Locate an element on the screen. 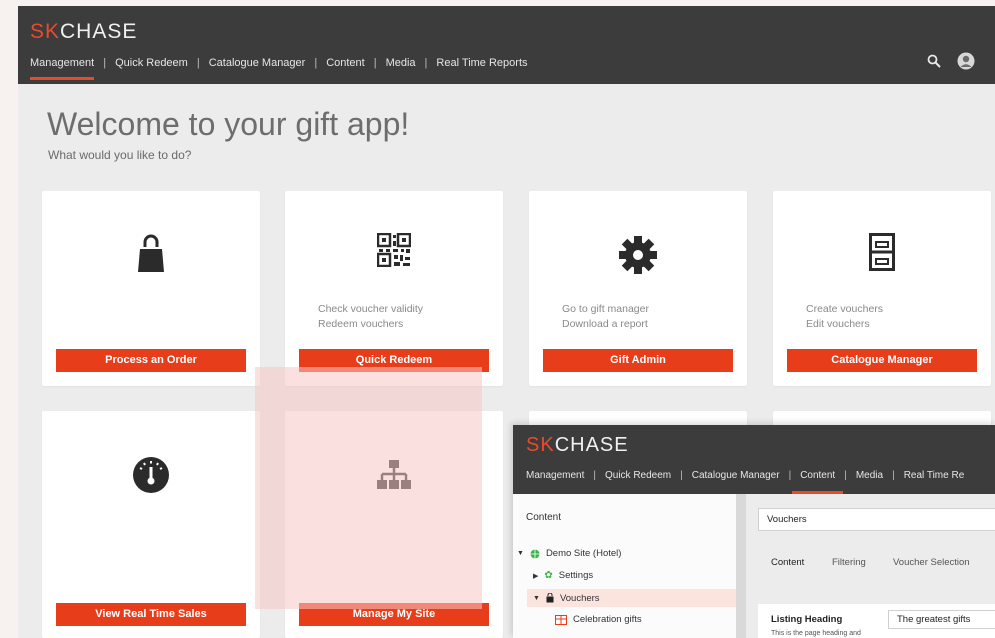  tree-item-label: Vouchers is located at coordinates (579, 598).